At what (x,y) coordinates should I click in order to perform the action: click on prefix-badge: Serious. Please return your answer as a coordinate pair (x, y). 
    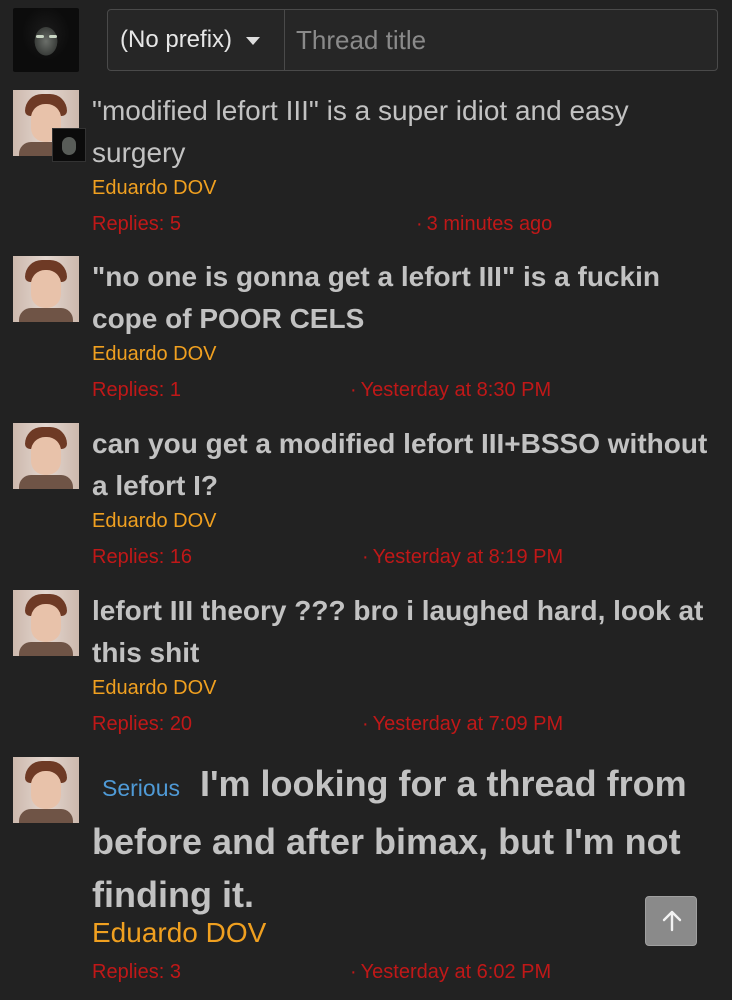
    Looking at the image, I should click on (141, 788).